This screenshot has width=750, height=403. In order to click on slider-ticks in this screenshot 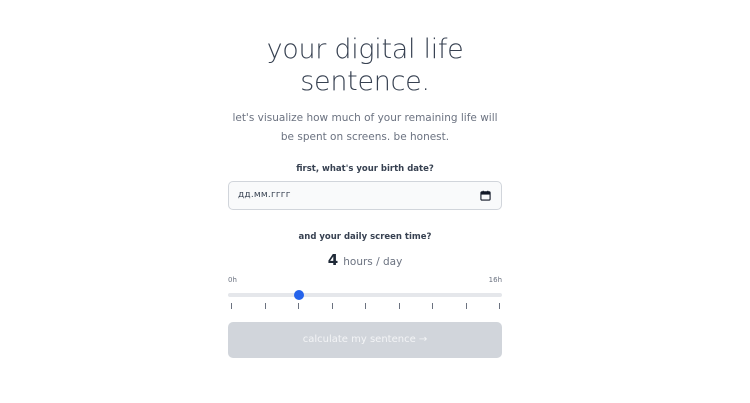, I will do `click(365, 306)`.